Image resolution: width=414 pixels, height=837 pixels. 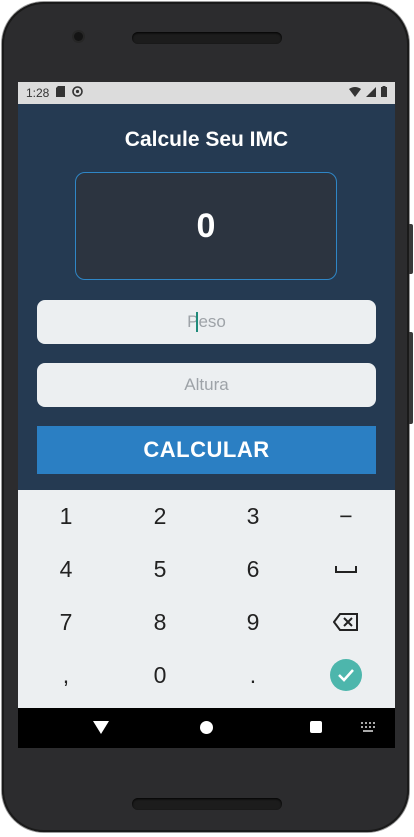 What do you see at coordinates (78, 93) in the screenshot?
I see `sync-icon` at bounding box center [78, 93].